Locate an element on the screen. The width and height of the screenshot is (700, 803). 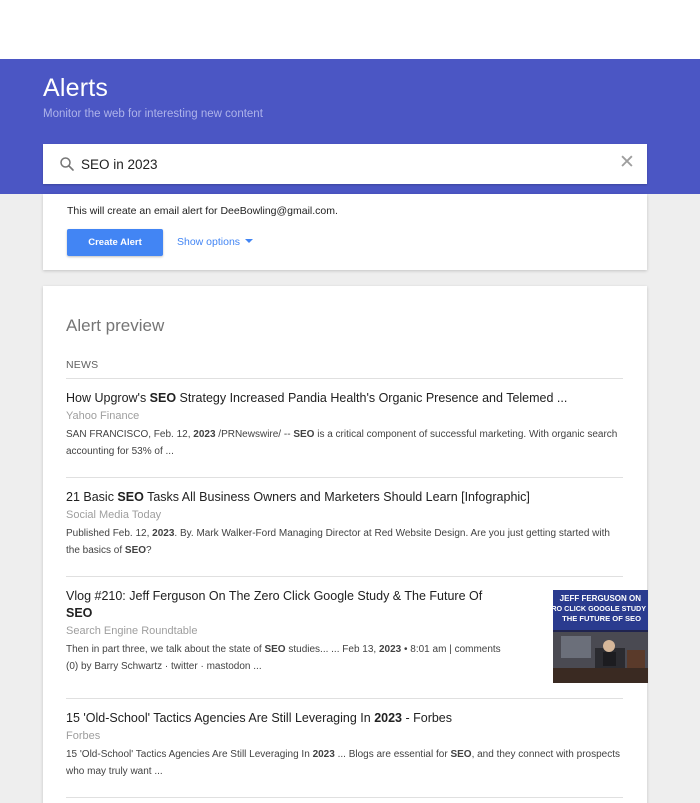
search-bar: ✕ is located at coordinates (345, 164).